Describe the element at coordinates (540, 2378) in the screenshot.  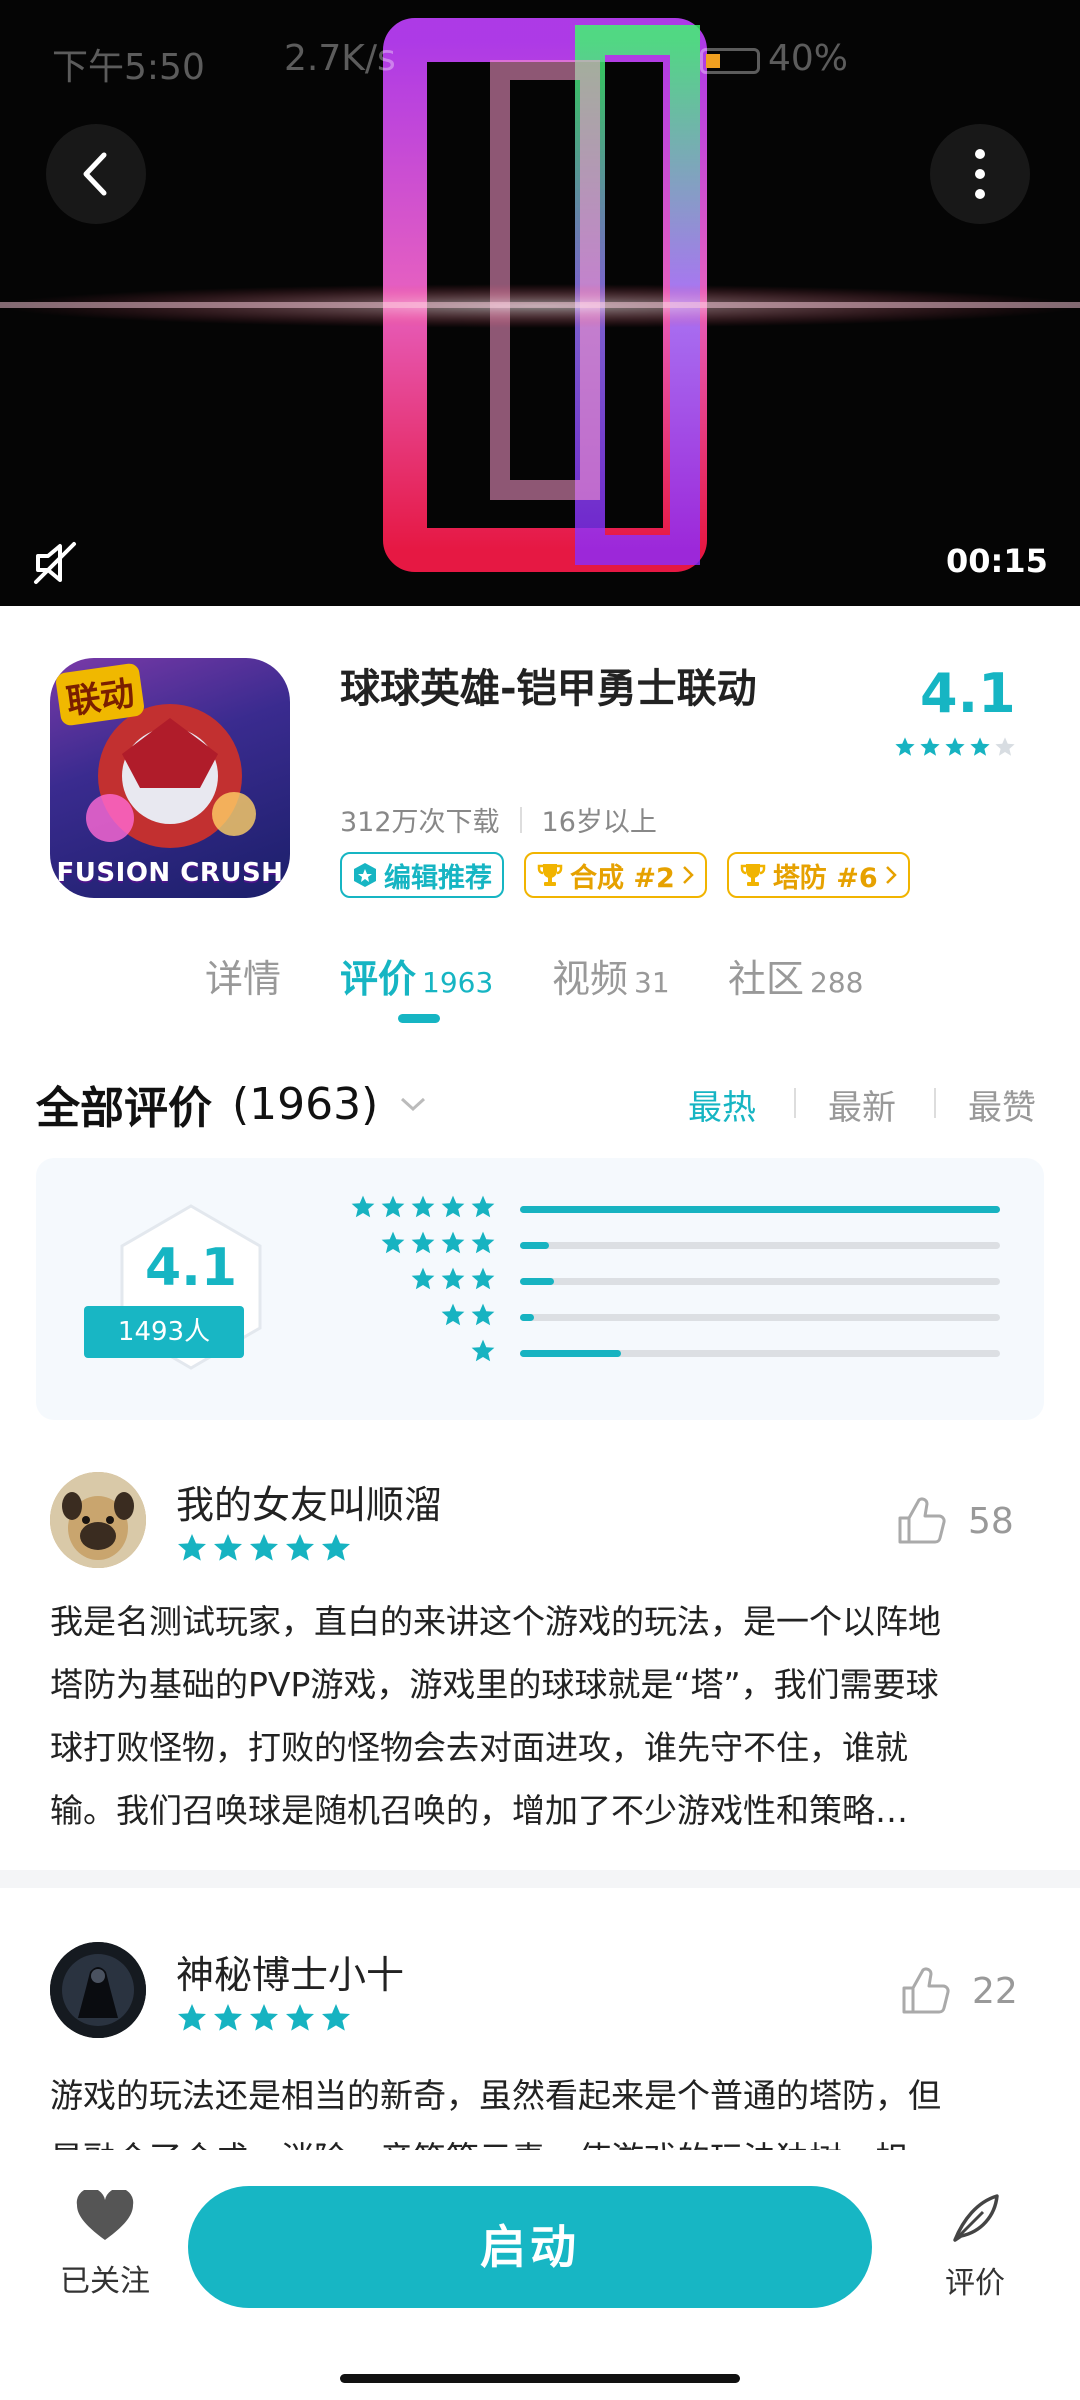
I see `home-indicator` at that location.